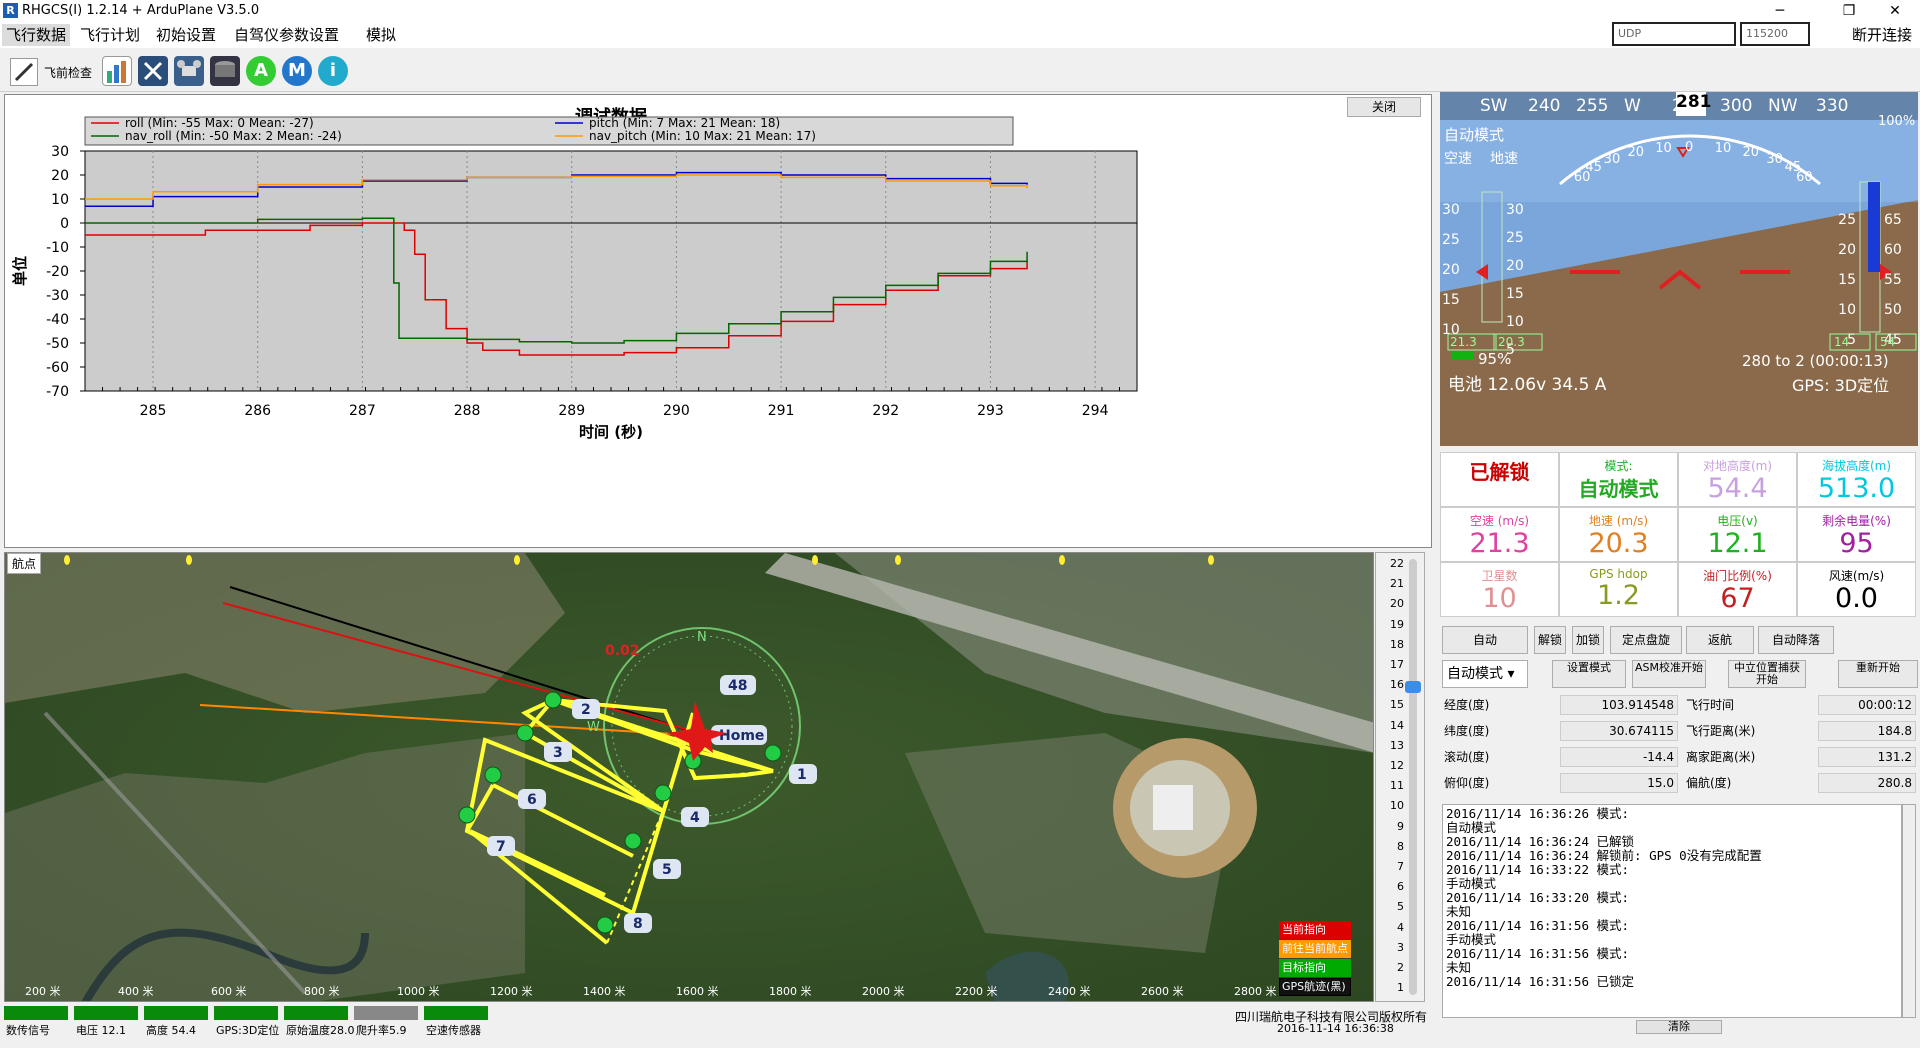 This screenshot has height=1048, width=1920. I want to click on quick-cell: 电压(v) 12.1, so click(1737, 534).